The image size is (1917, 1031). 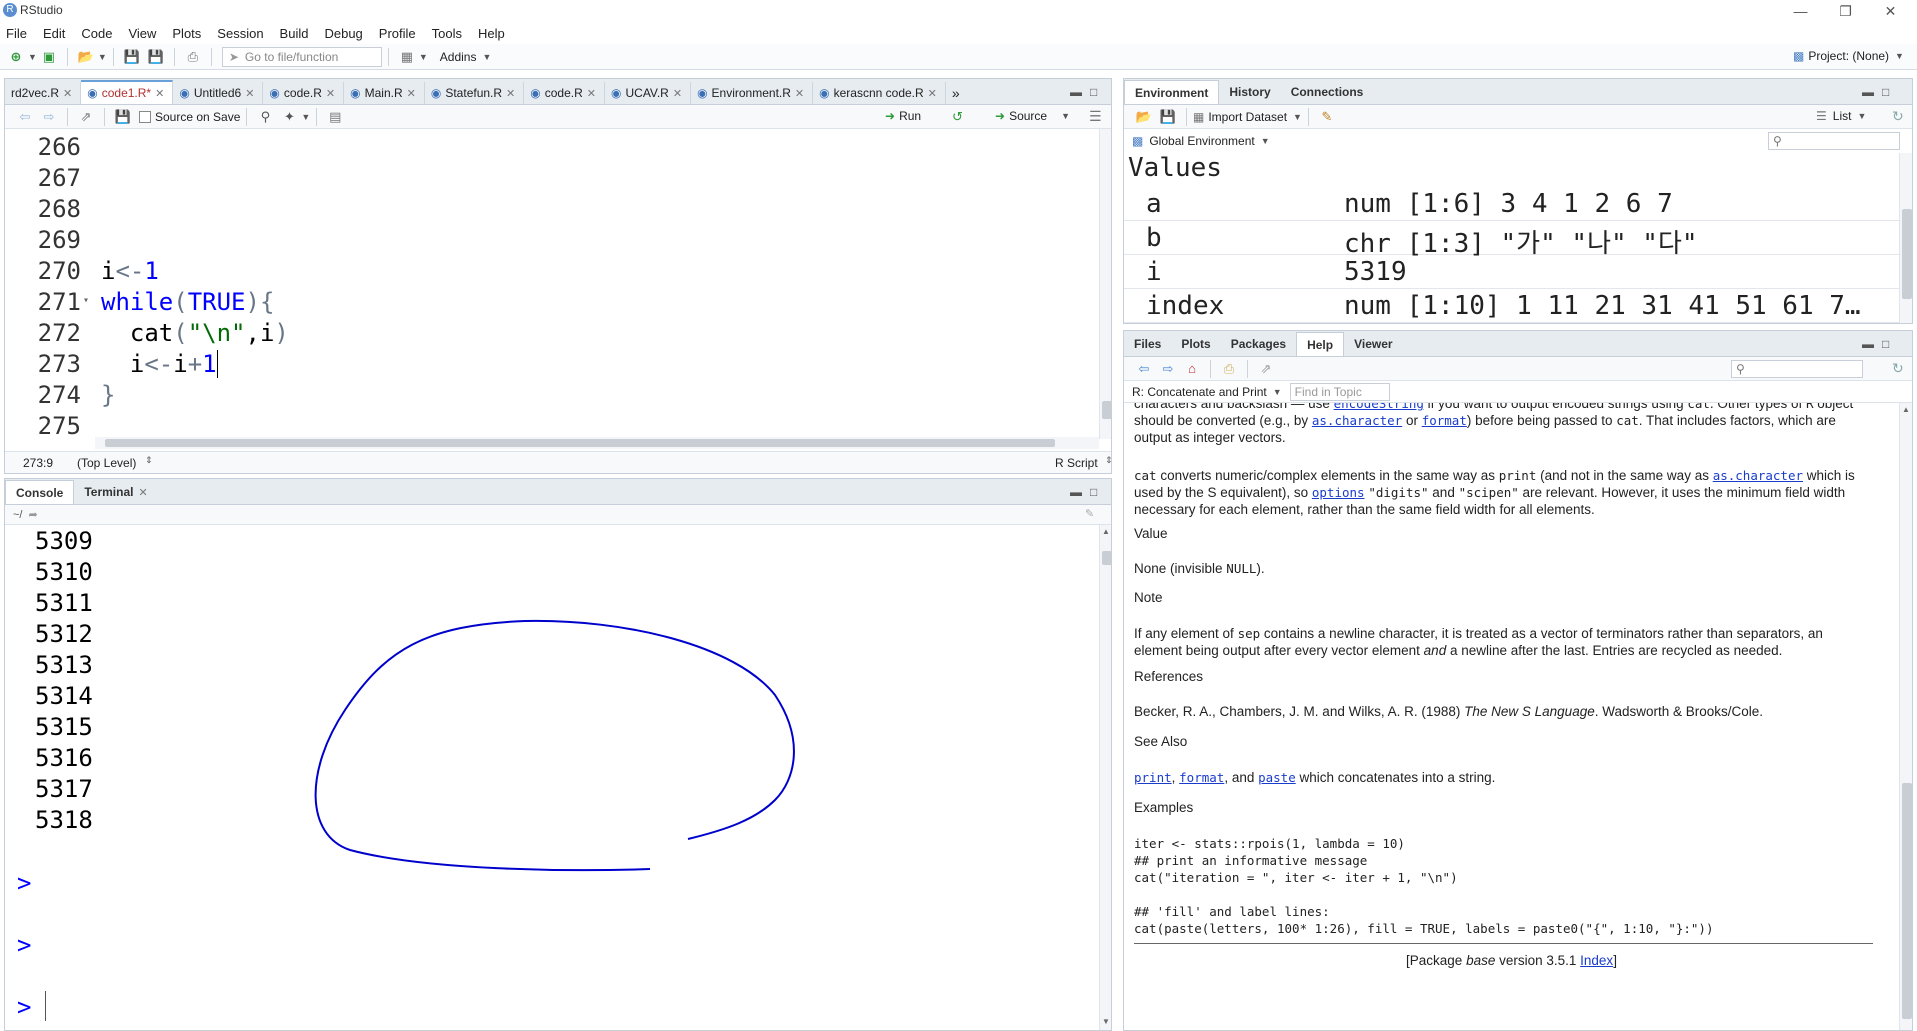 I want to click on menu-tools: Tools, so click(x=447, y=33).